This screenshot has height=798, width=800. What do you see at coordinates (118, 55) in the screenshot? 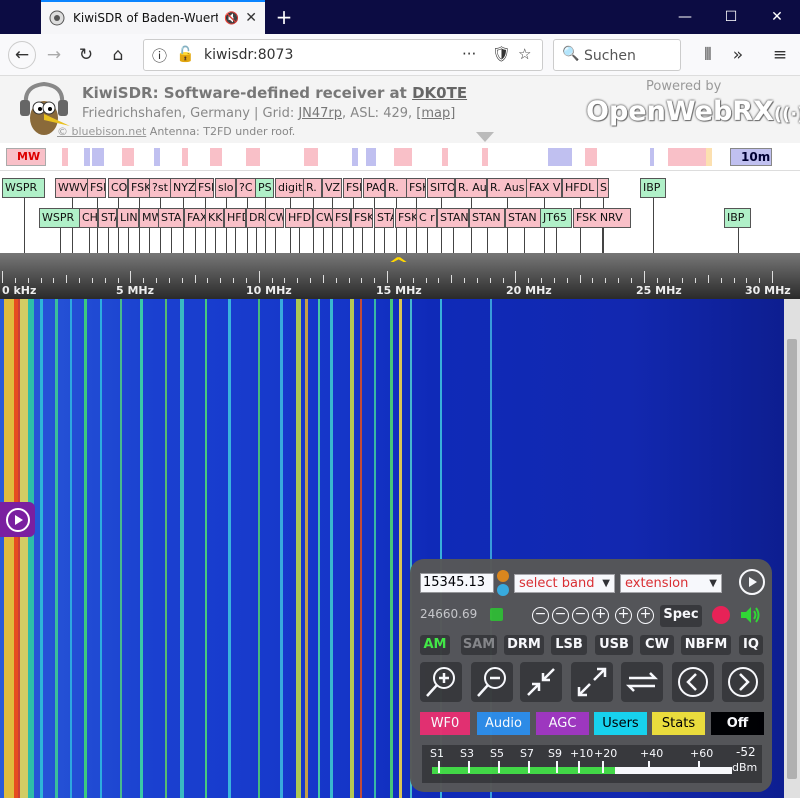
I see `home-icon: ⌂` at bounding box center [118, 55].